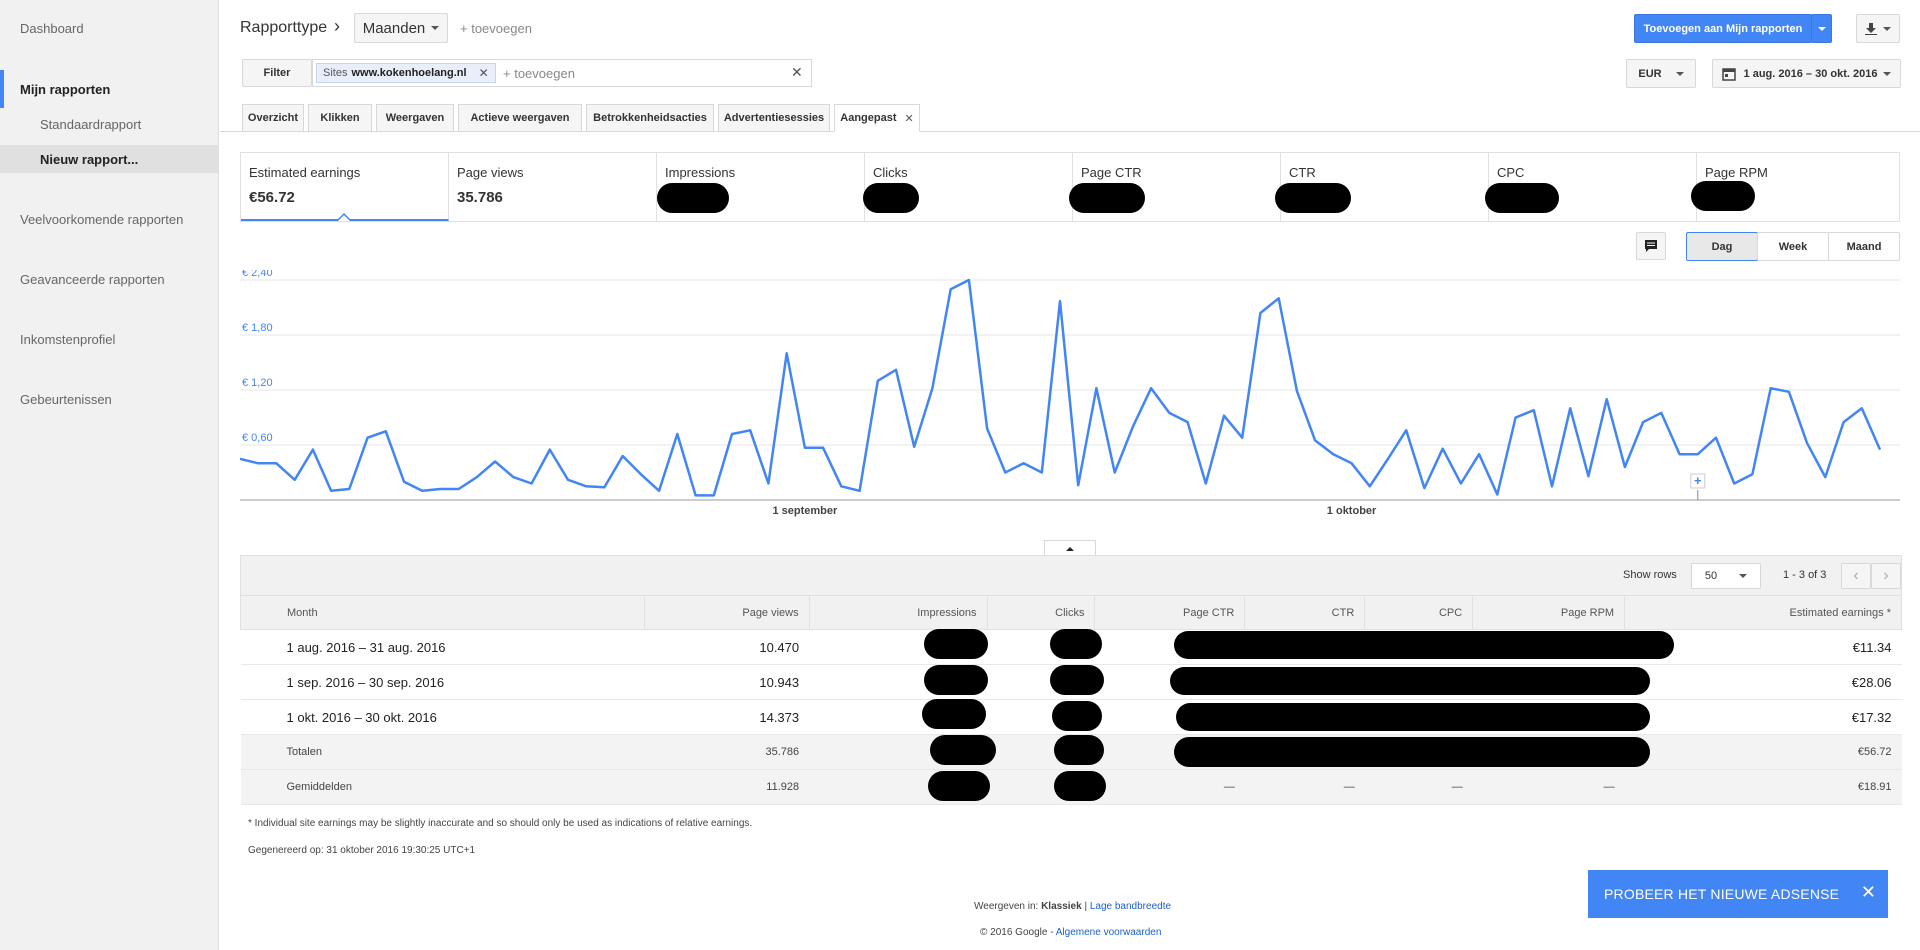 This screenshot has height=950, width=1920. What do you see at coordinates (101, 219) in the screenshot?
I see `sidebar-item-veelvoorkomende: Veelvoorkomende rapporten` at bounding box center [101, 219].